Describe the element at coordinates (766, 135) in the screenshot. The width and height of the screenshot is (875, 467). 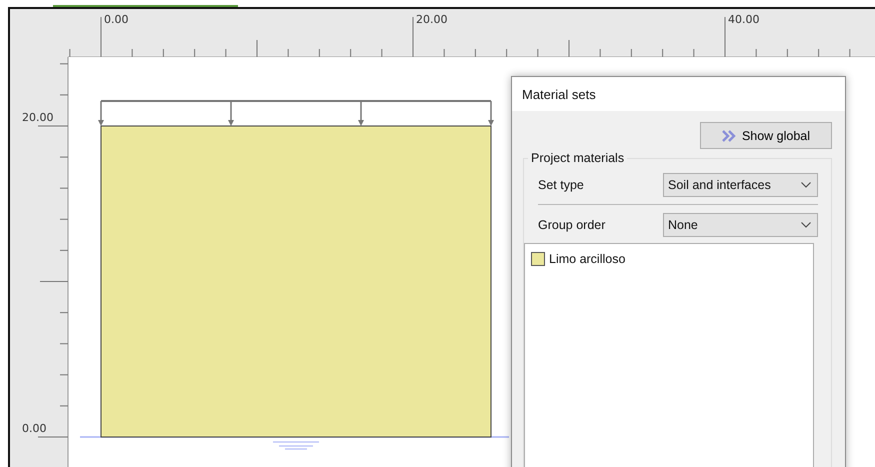
I see `show-global-button: Show global` at that location.